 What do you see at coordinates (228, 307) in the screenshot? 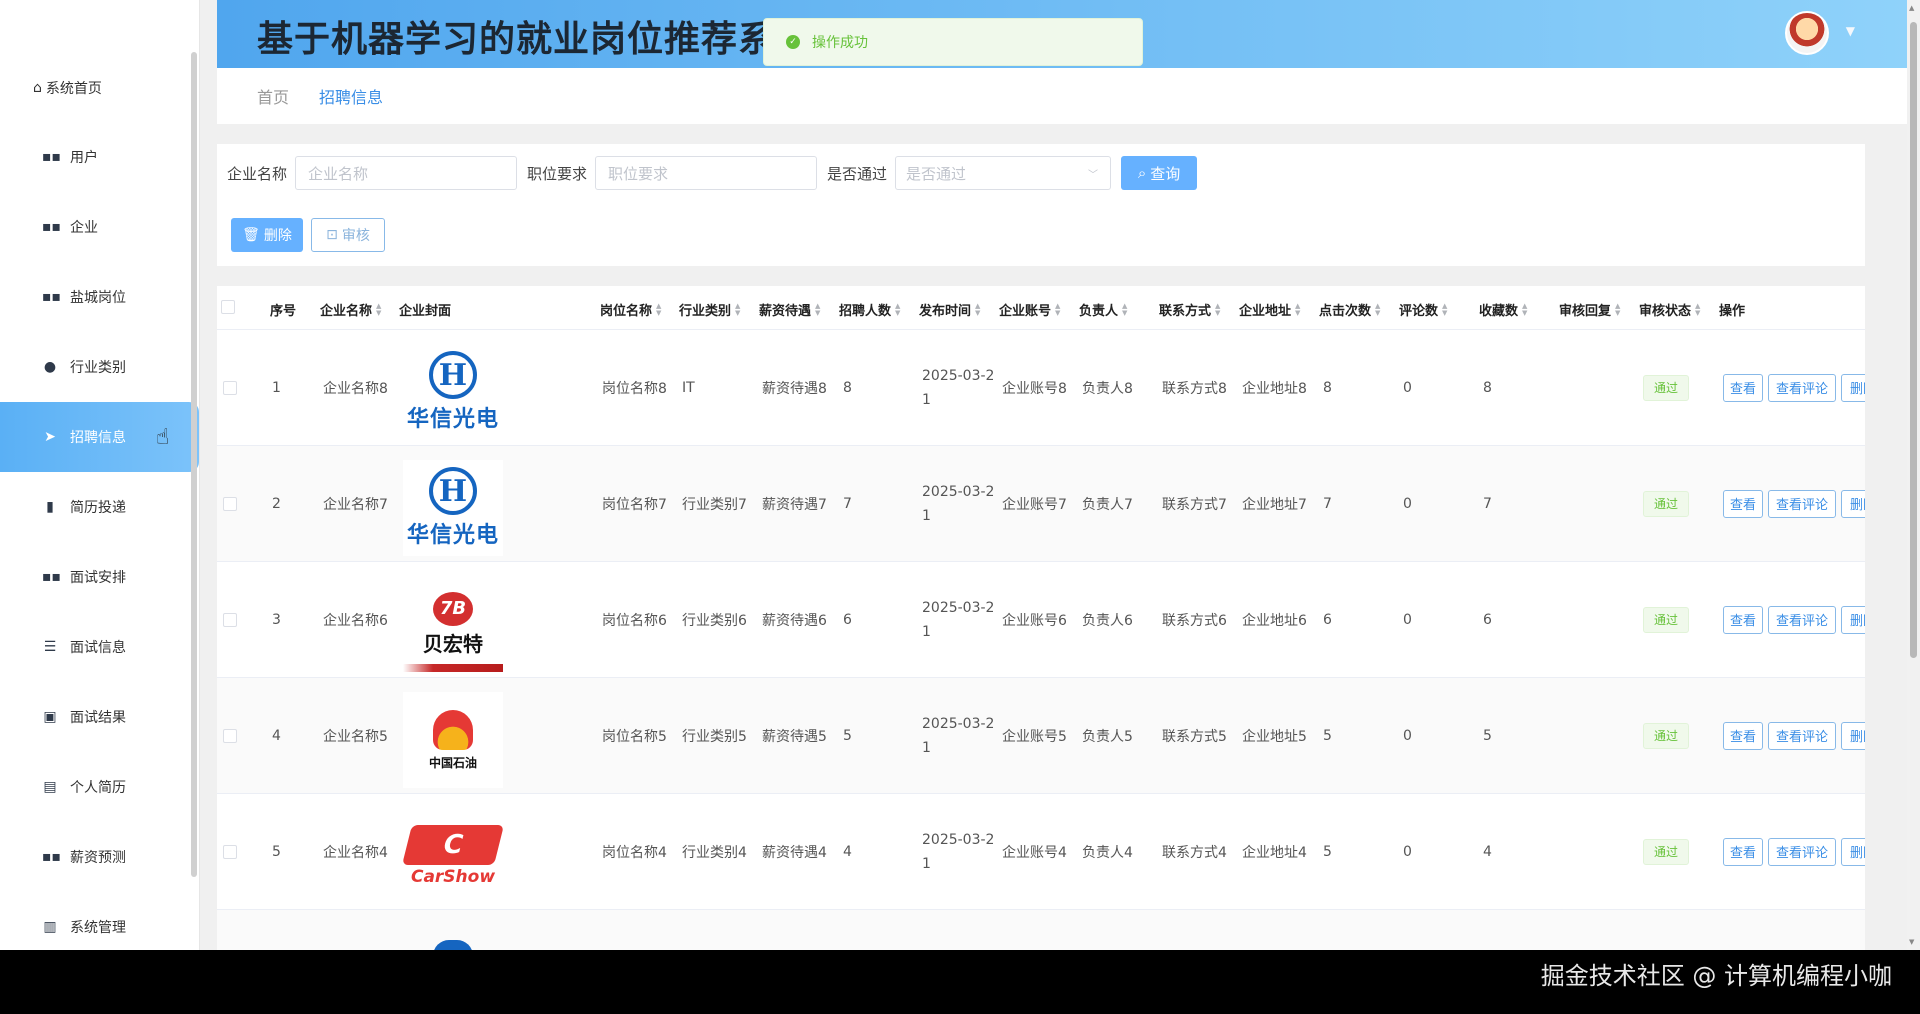
I see `select-all-checkbox` at bounding box center [228, 307].